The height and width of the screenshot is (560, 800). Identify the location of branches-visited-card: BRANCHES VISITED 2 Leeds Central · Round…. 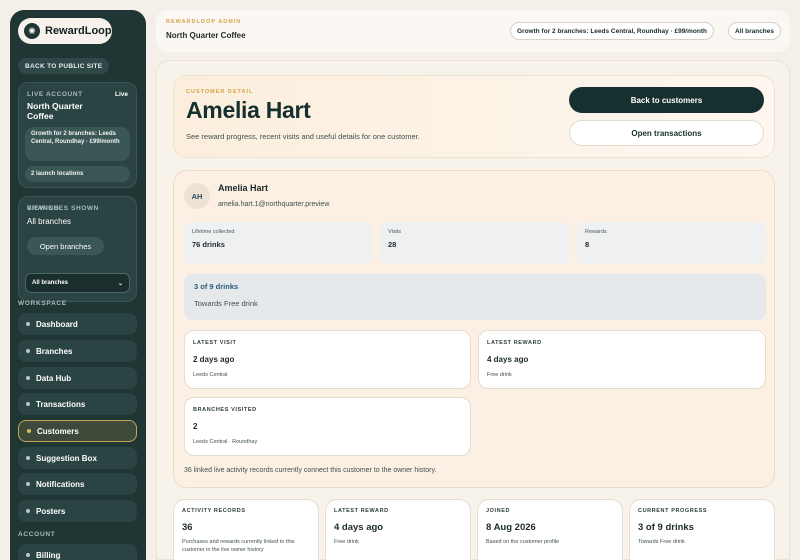
(327, 426).